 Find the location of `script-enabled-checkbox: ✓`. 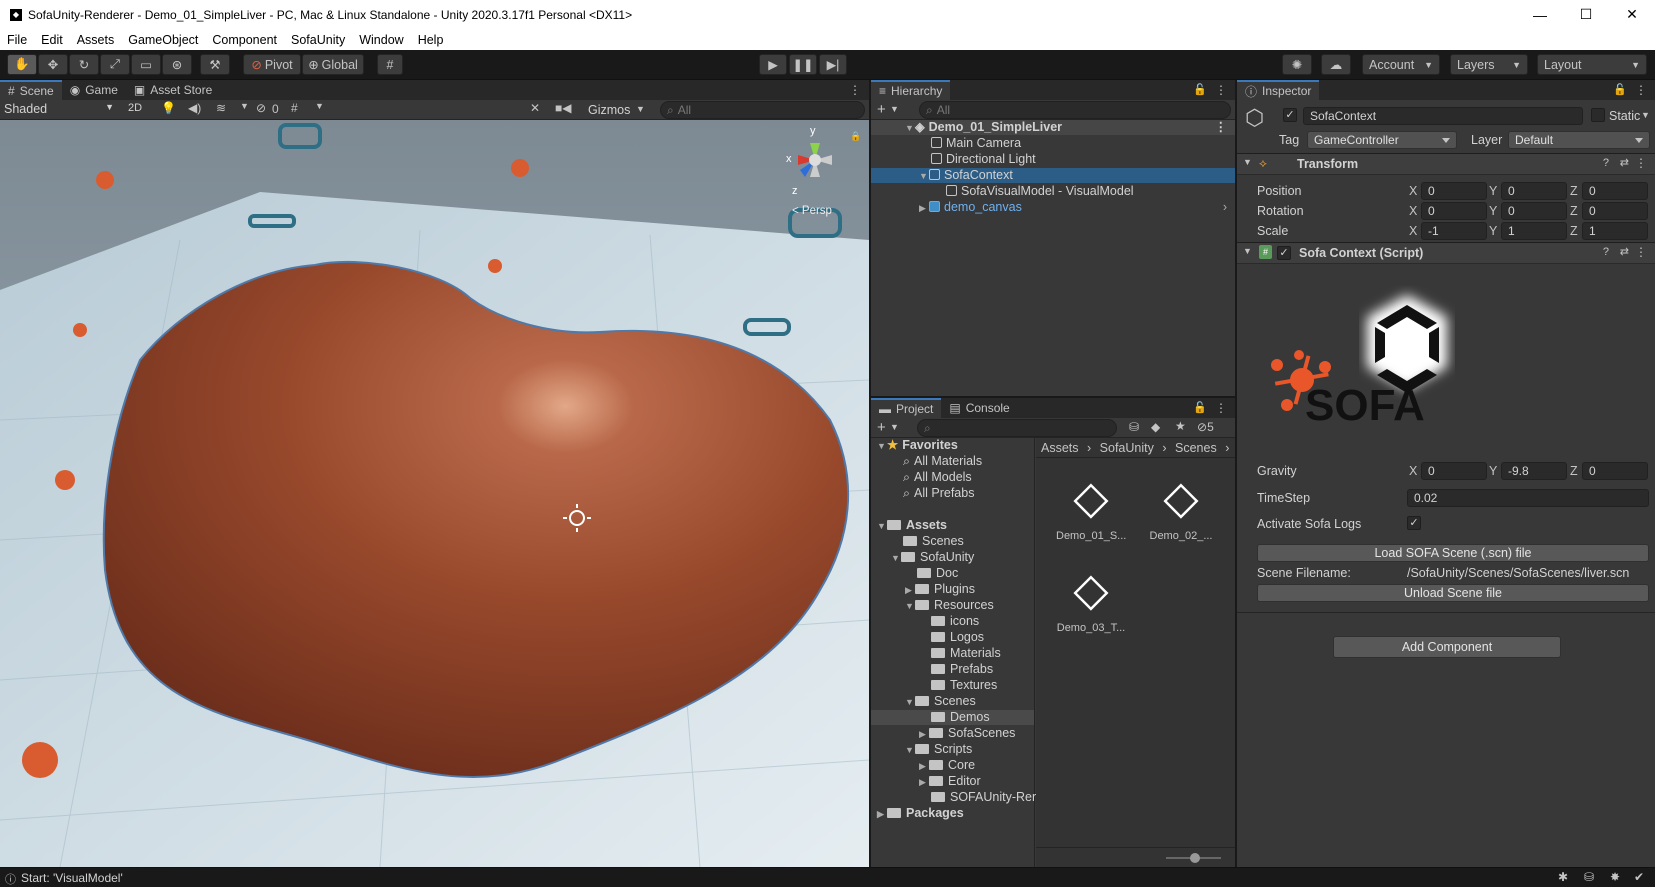

script-enabled-checkbox: ✓ is located at coordinates (1284, 253).